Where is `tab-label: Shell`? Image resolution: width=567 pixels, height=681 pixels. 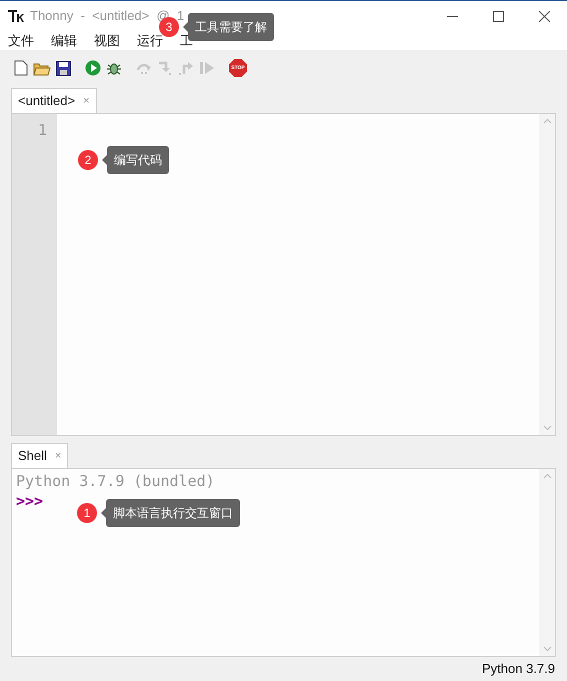
tab-label: Shell is located at coordinates (32, 456).